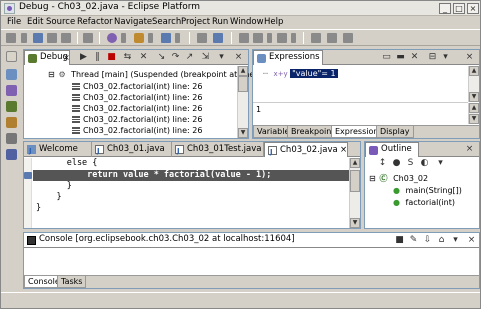  I want to click on detail-scrollbar: ▲ ▼, so click(473, 113).